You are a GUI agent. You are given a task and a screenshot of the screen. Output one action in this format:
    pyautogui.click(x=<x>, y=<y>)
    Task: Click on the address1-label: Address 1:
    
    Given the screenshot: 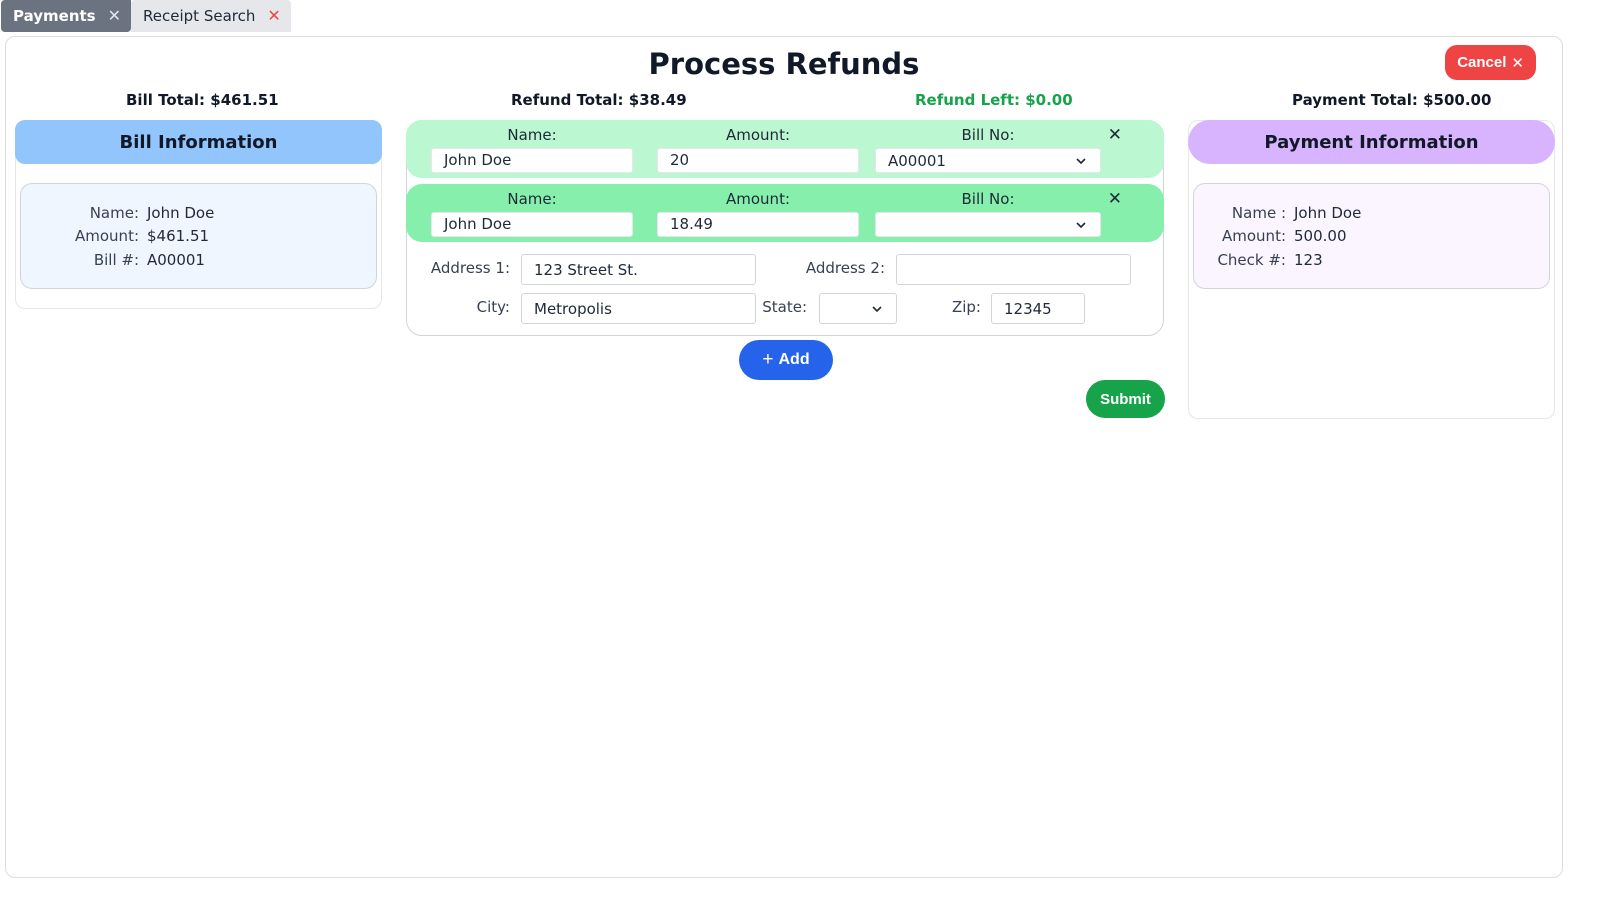 What is the action you would take?
    pyautogui.click(x=470, y=268)
    